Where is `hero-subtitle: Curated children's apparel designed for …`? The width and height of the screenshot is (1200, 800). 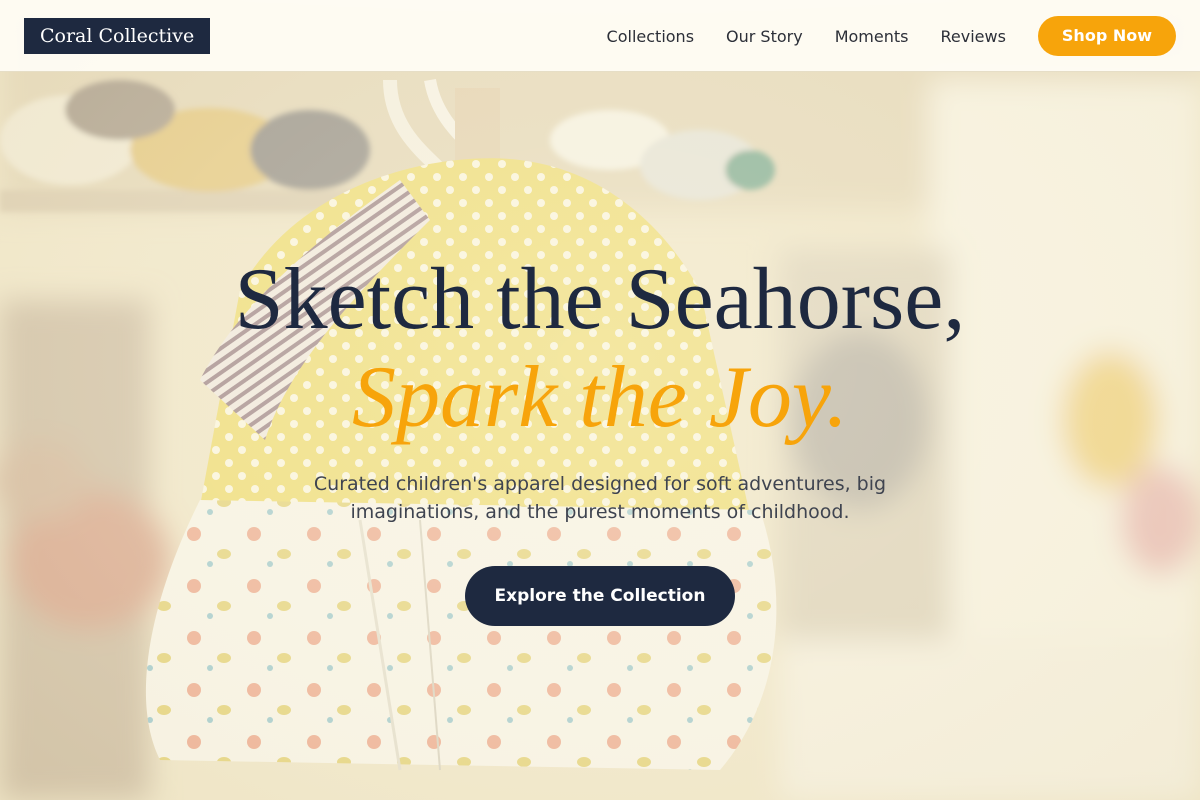
hero-subtitle: Curated children's apparel designed for … is located at coordinates (600, 498).